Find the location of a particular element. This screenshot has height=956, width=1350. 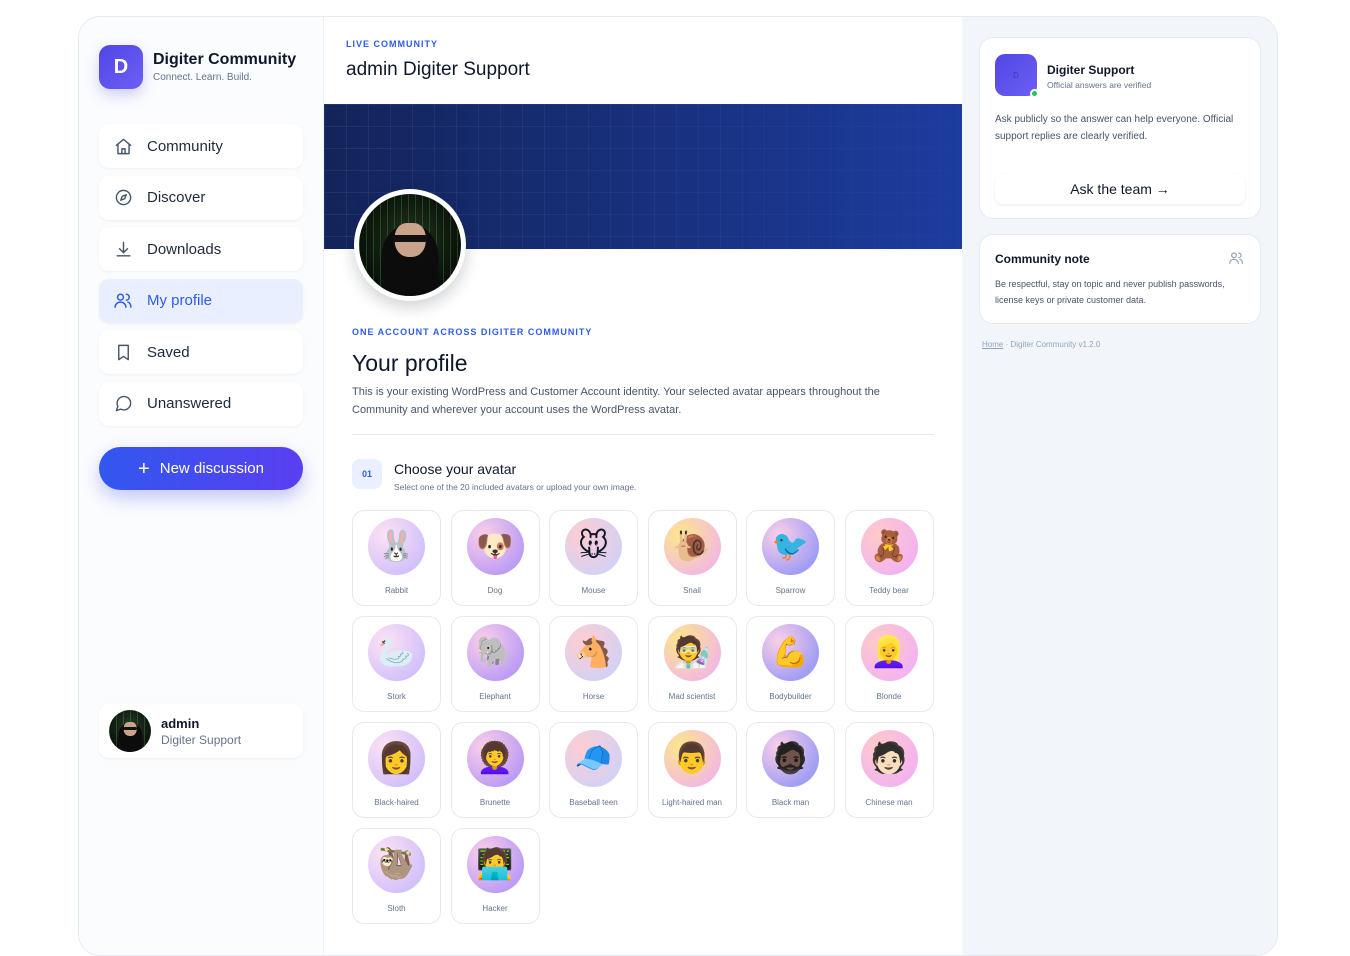

avatar-image: 🧸 is located at coordinates (889, 546).